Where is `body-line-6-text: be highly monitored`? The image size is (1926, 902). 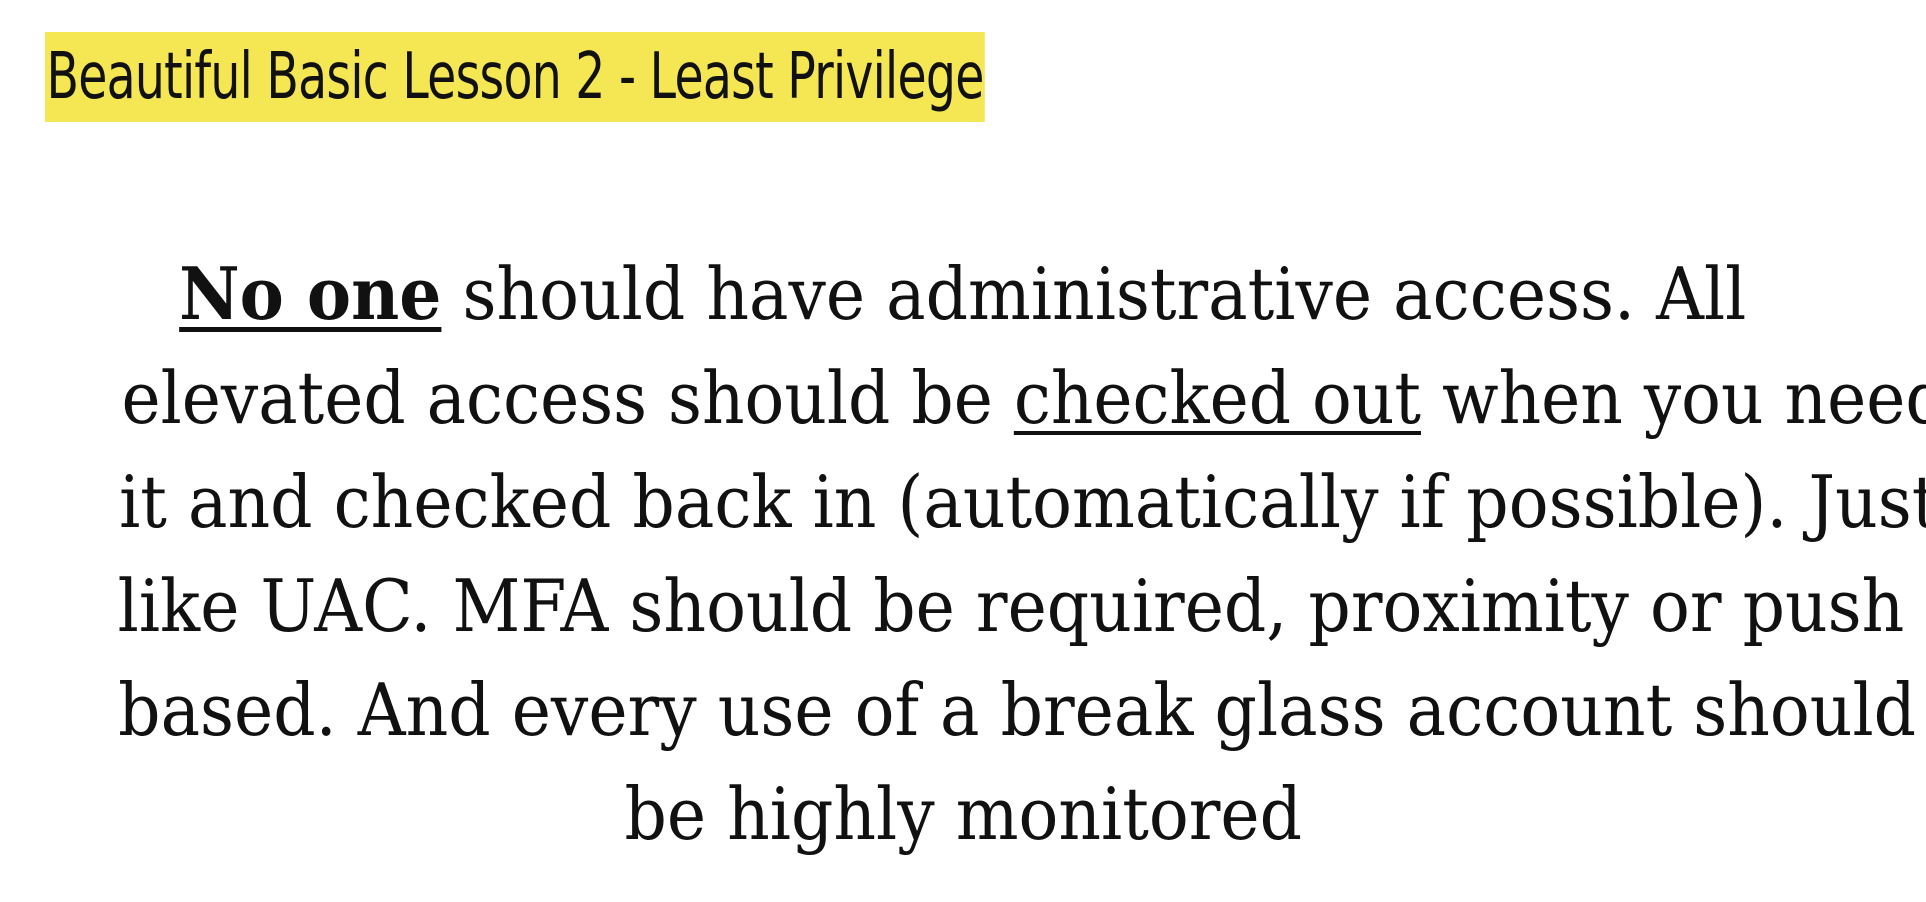
body-line-6-text: be highly monitored is located at coordinates (963, 814).